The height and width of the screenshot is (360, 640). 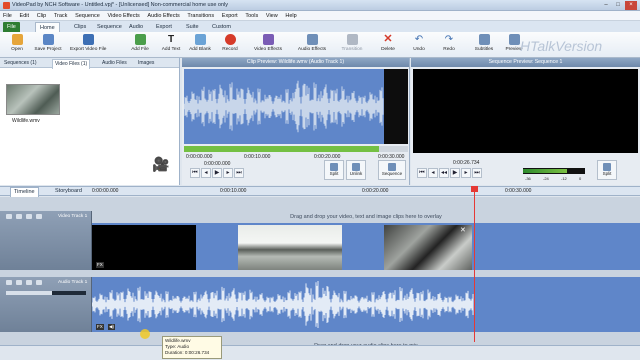 I want to click on audio-effects-button: Audio Effects, so click(x=312, y=45).